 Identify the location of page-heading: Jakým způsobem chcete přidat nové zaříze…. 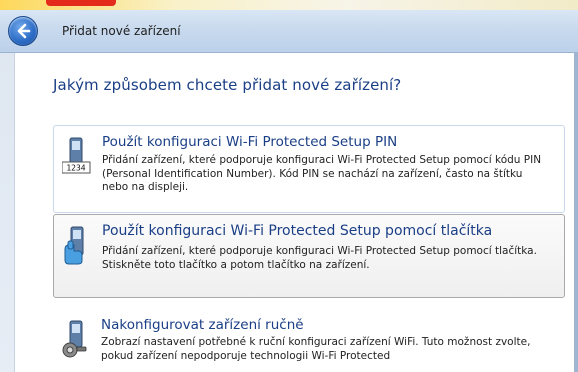
(227, 85).